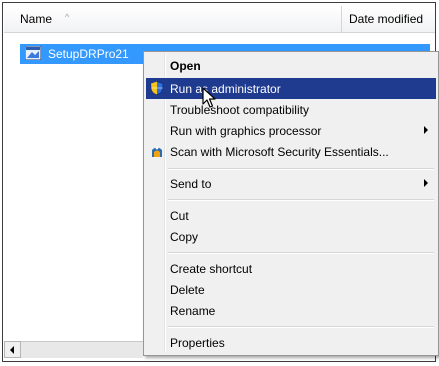  What do you see at coordinates (197, 343) in the screenshot?
I see `menu-item-label: Properties` at bounding box center [197, 343].